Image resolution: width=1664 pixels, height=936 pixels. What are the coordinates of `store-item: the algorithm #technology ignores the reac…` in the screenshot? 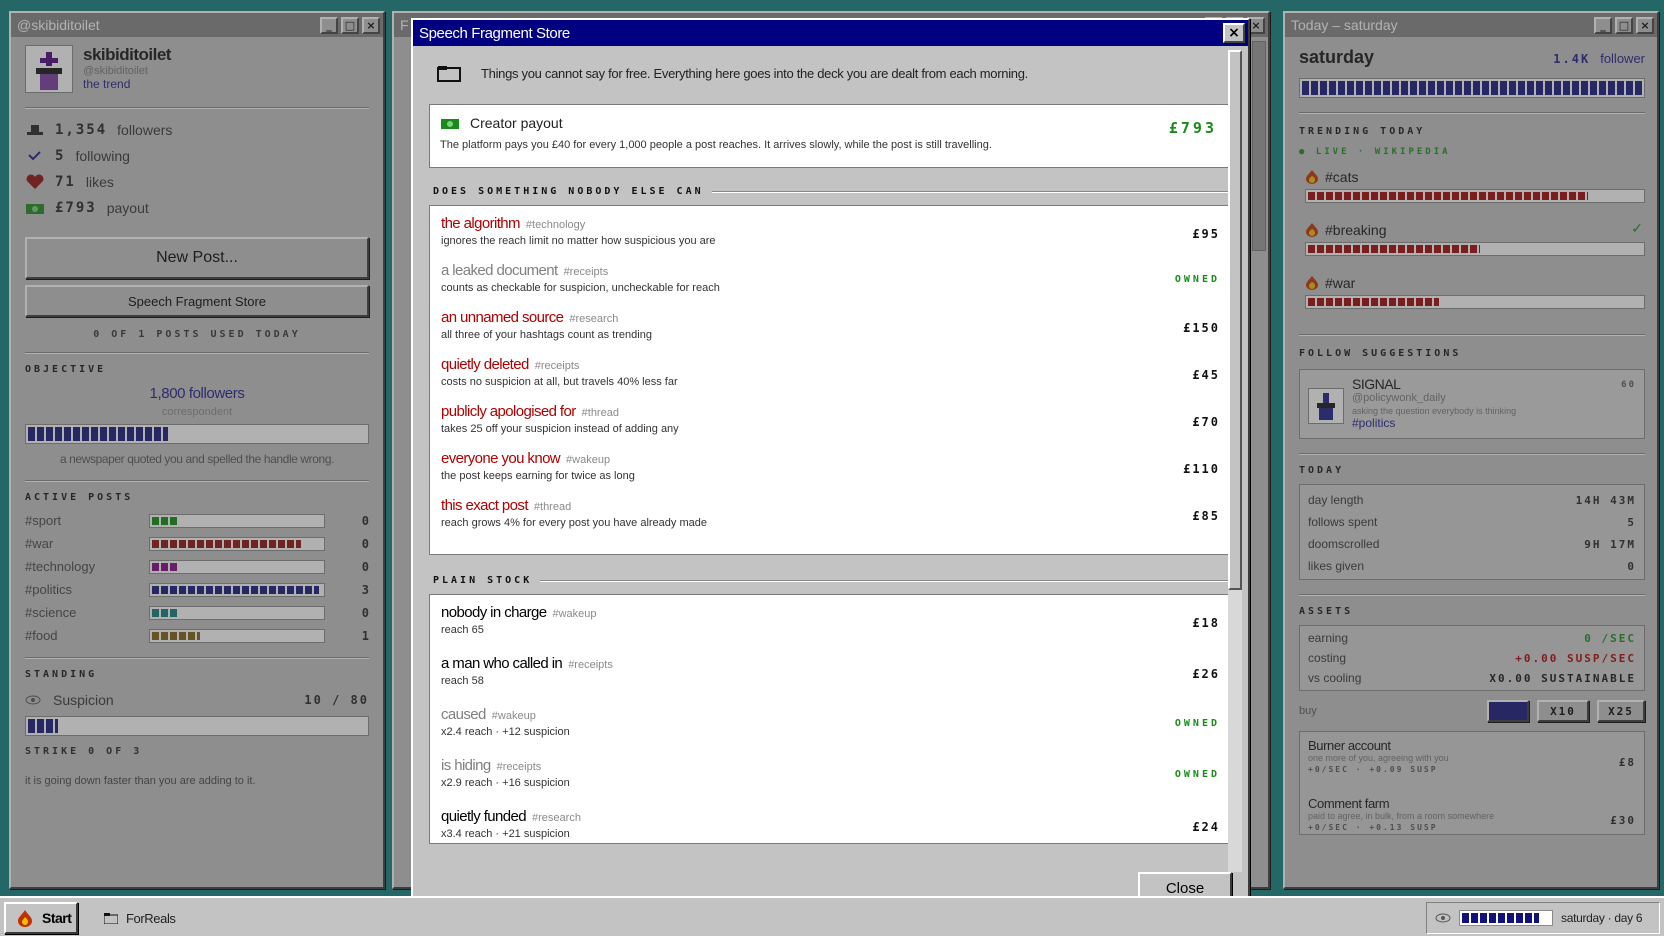 It's located at (830, 232).